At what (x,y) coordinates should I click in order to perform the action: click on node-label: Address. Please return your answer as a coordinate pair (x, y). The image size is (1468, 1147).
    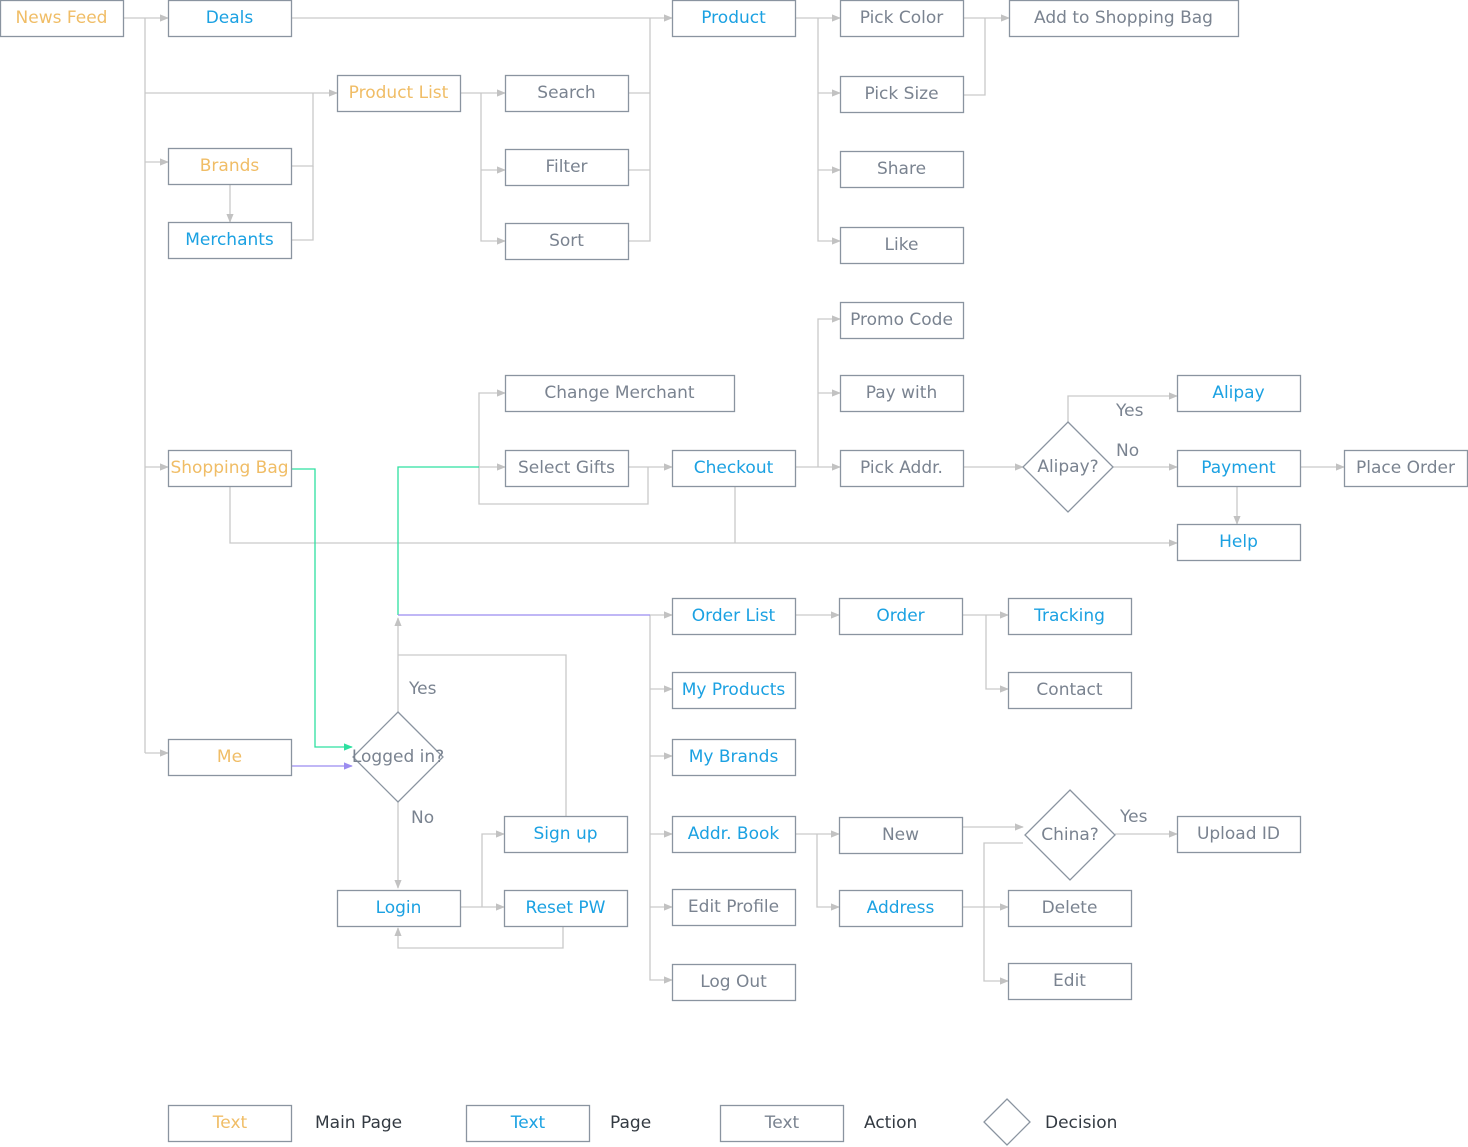
    Looking at the image, I should click on (901, 908).